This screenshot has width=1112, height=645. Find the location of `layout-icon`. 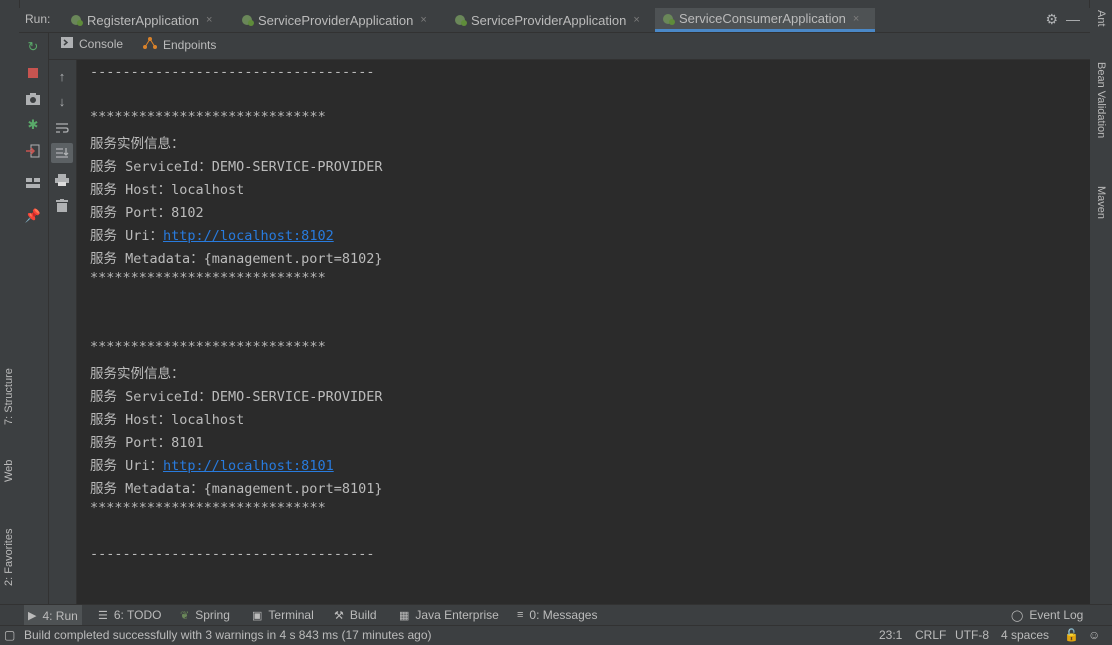

layout-icon is located at coordinates (33, 183).